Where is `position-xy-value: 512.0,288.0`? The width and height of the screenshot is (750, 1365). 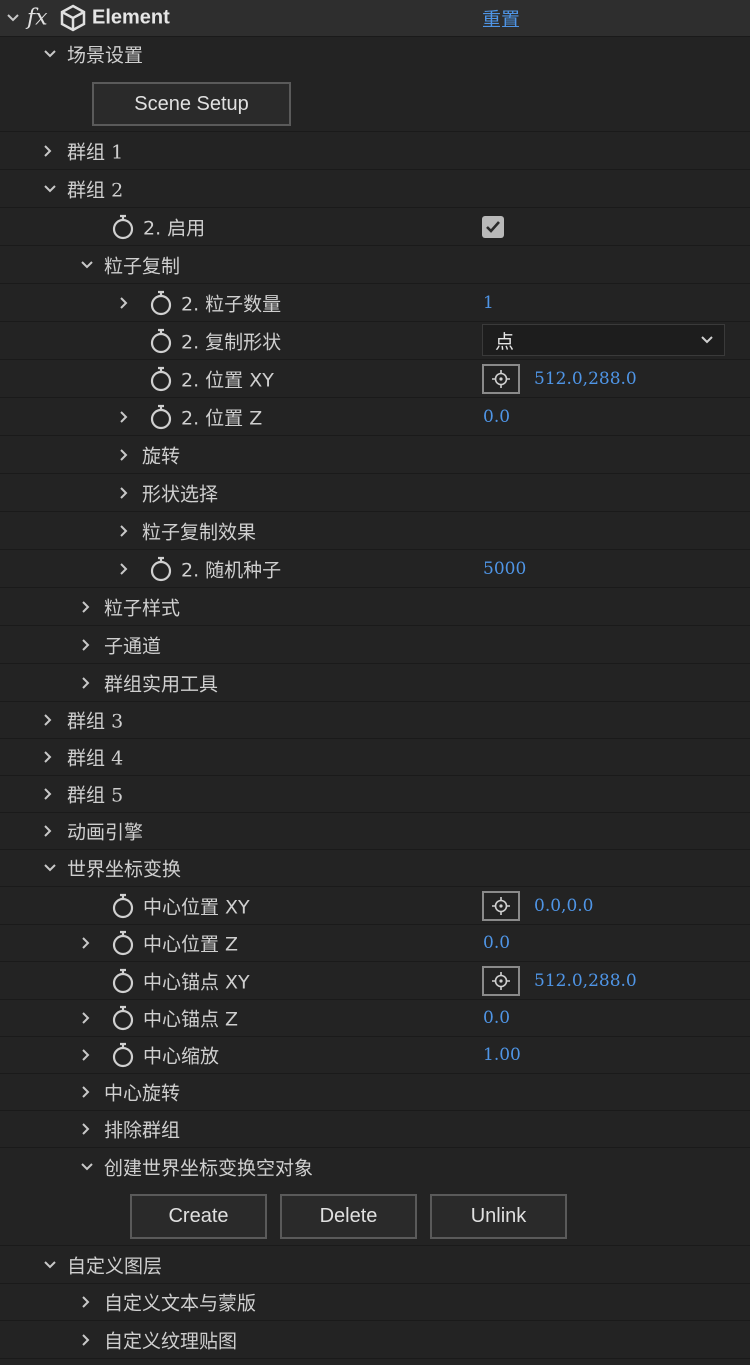 position-xy-value: 512.0,288.0 is located at coordinates (585, 379).